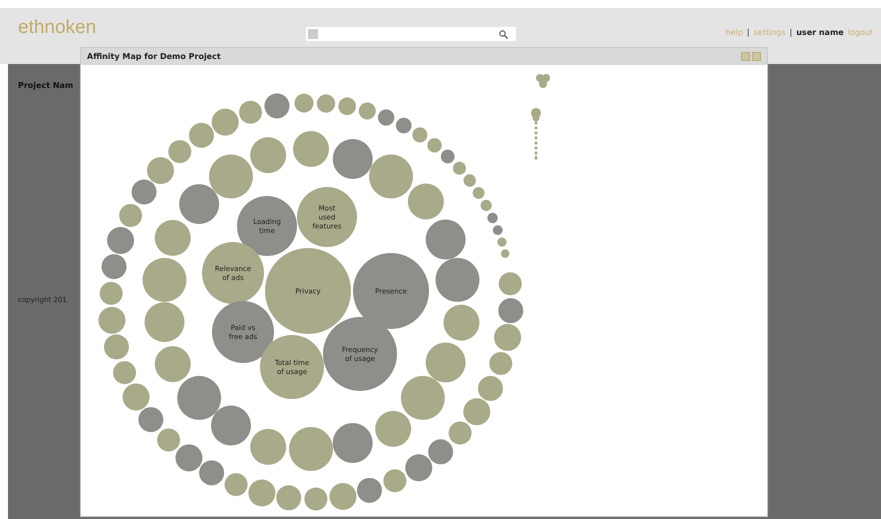 This screenshot has height=519, width=881. I want to click on maximize-button, so click(745, 56).